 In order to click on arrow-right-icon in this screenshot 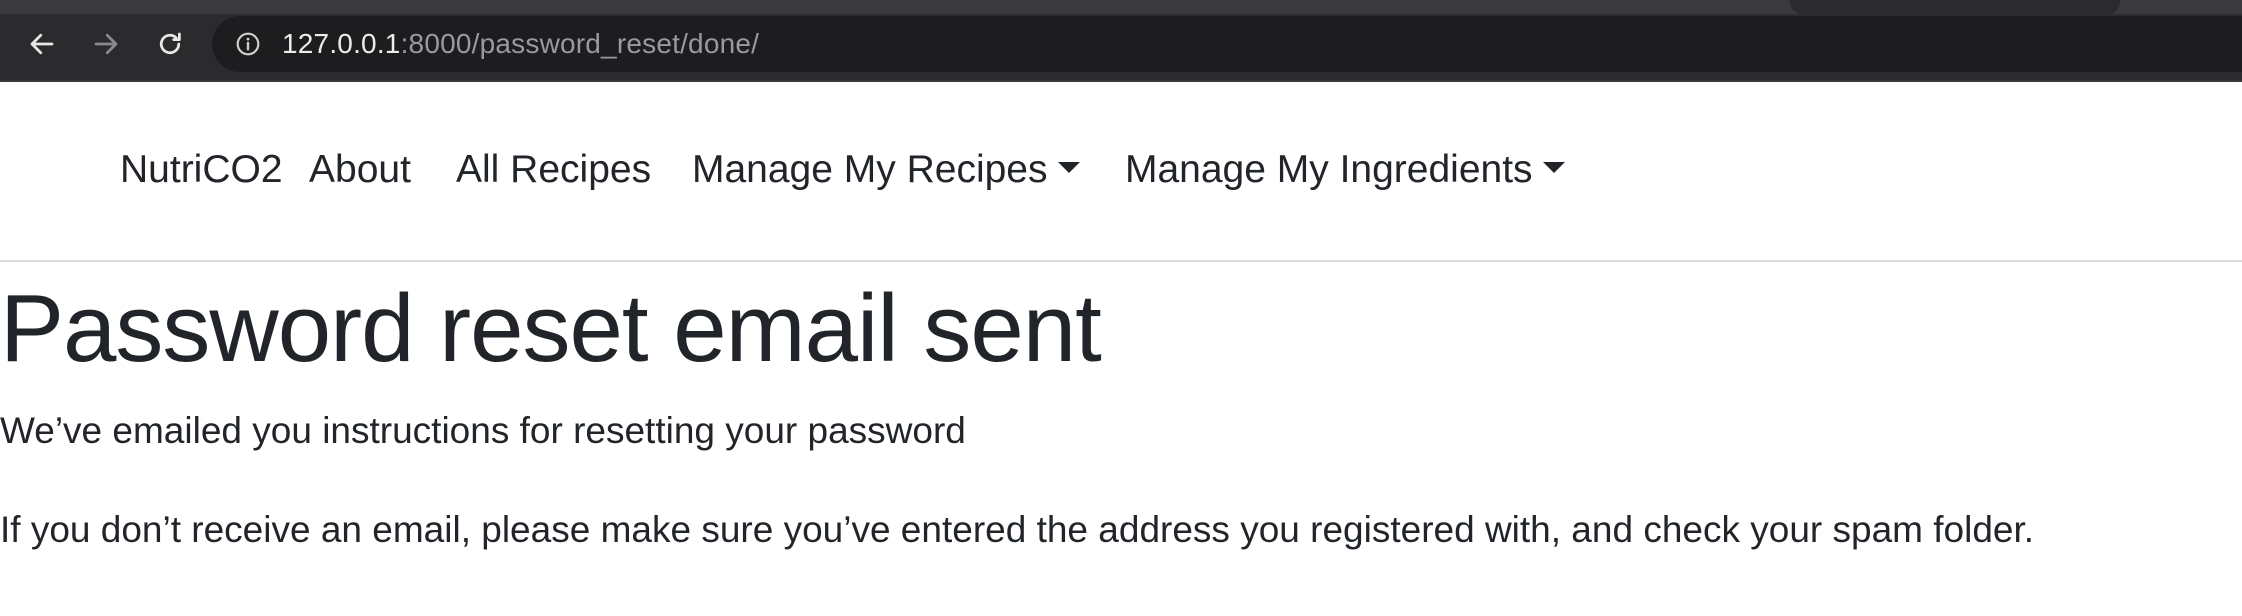, I will do `click(106, 44)`.